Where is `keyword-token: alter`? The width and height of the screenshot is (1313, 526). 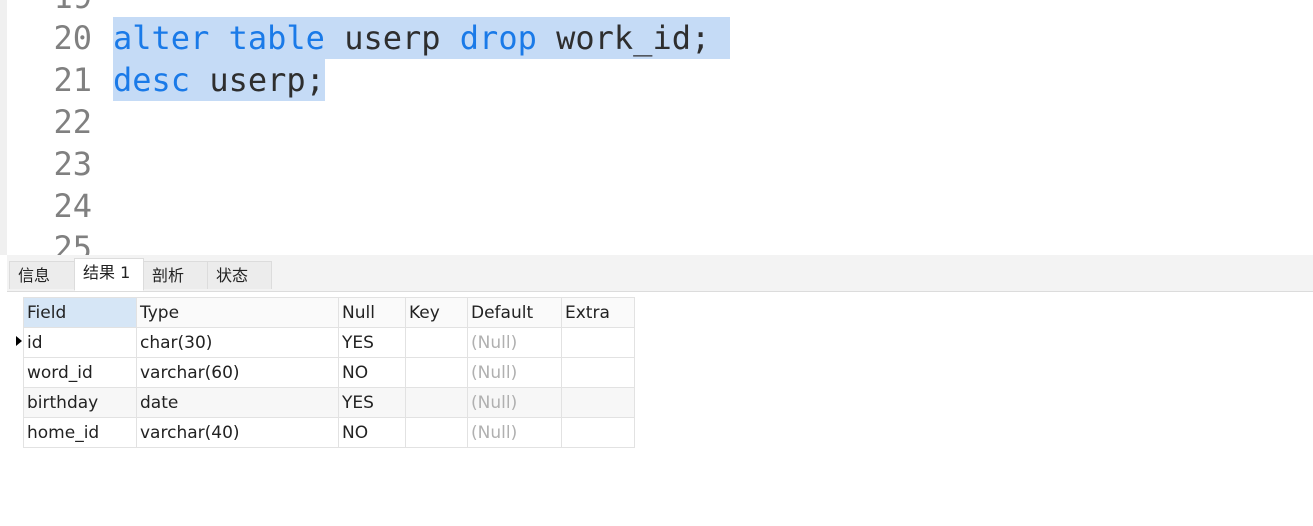
keyword-token: alter is located at coordinates (161, 38).